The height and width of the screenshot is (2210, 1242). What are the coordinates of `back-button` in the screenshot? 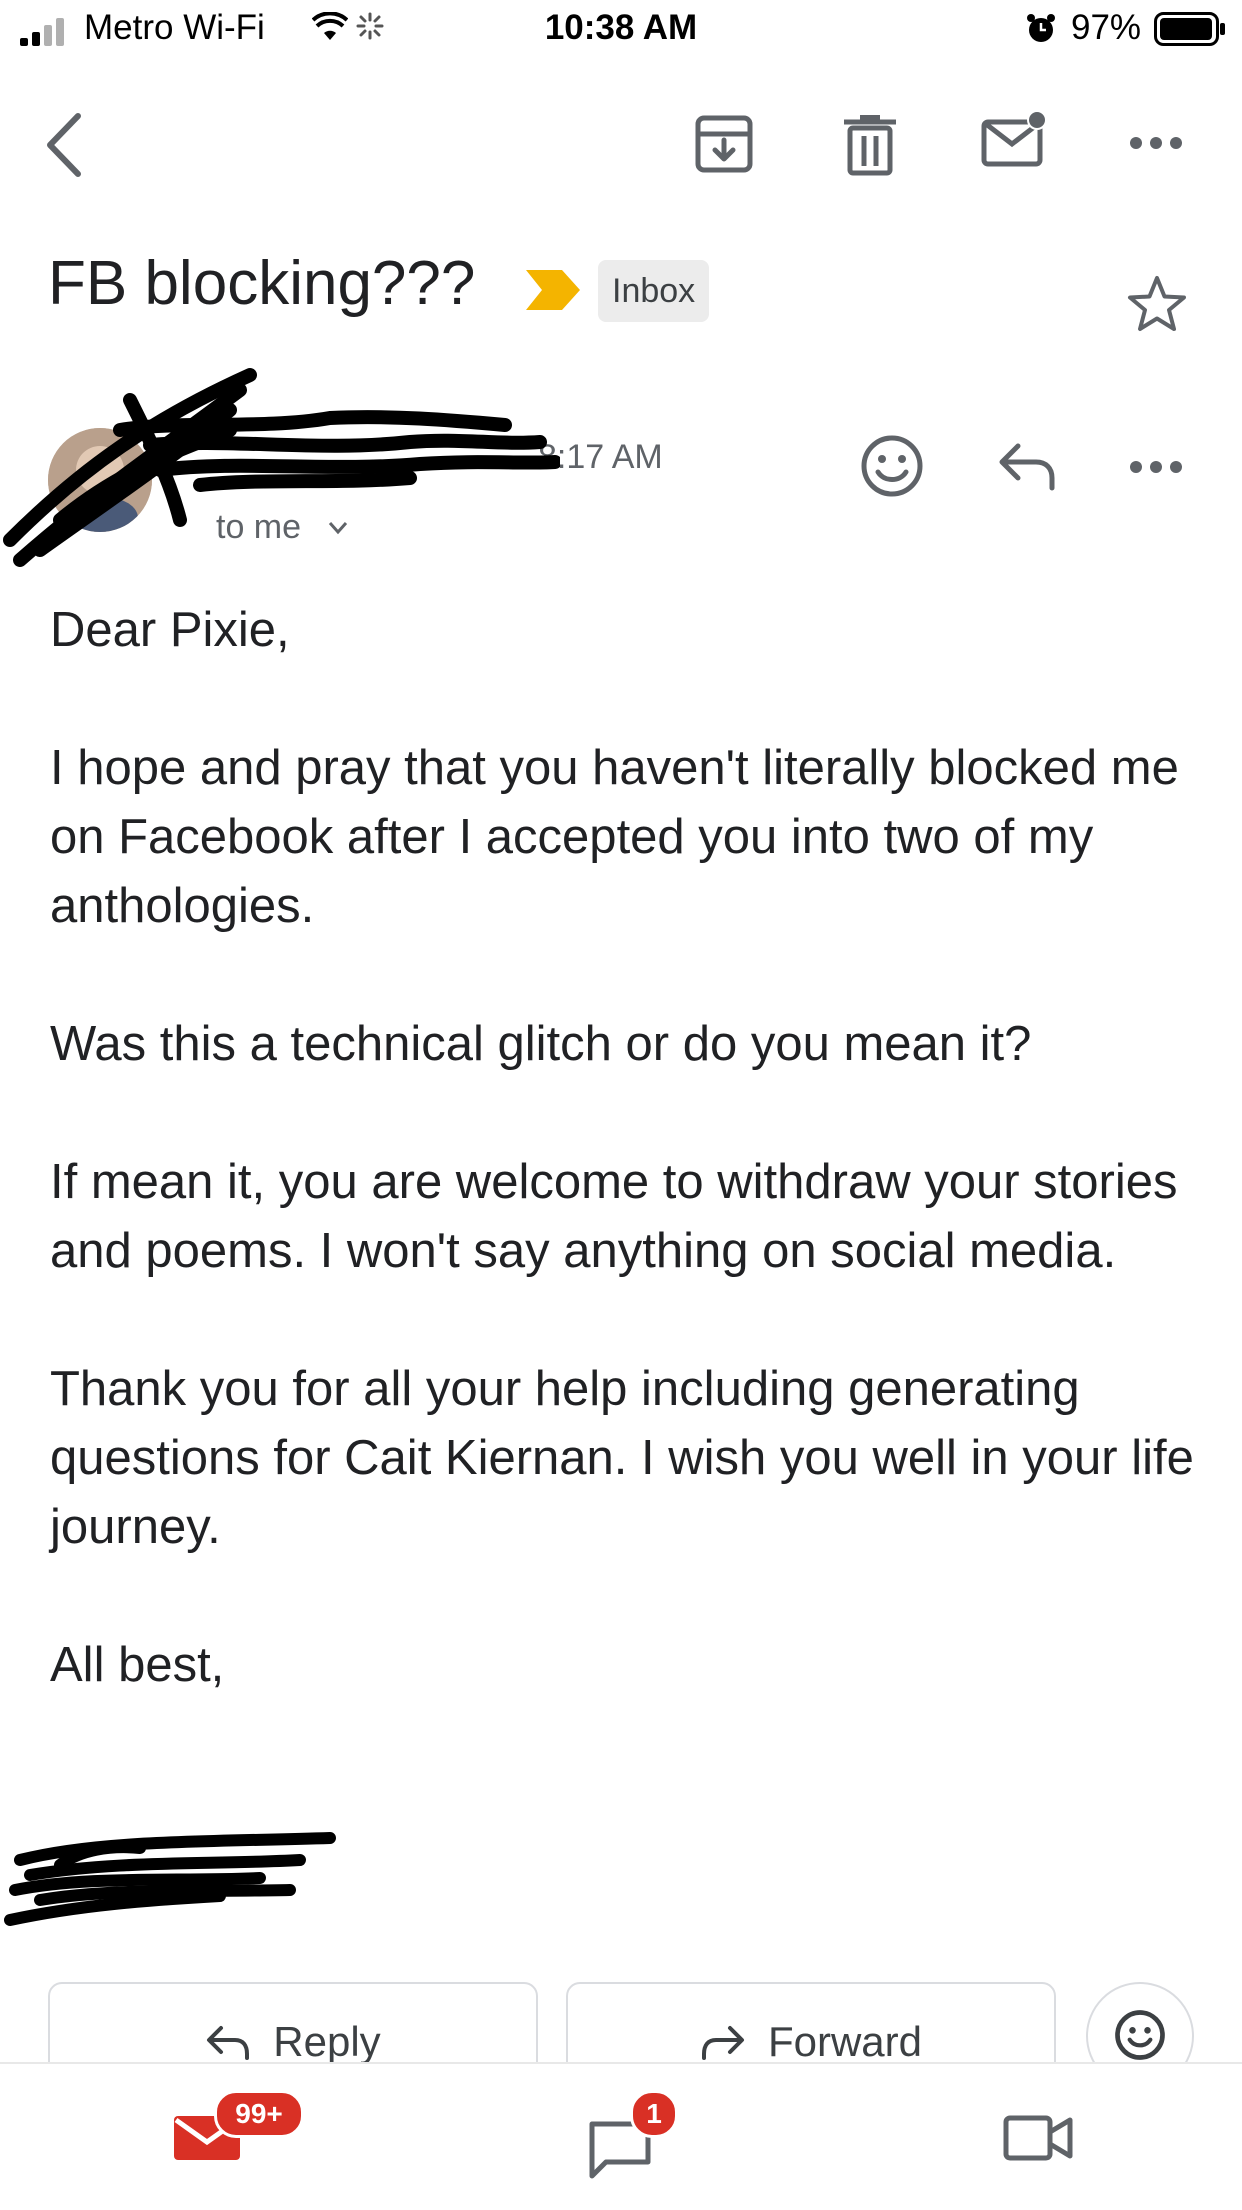 It's located at (65, 145).